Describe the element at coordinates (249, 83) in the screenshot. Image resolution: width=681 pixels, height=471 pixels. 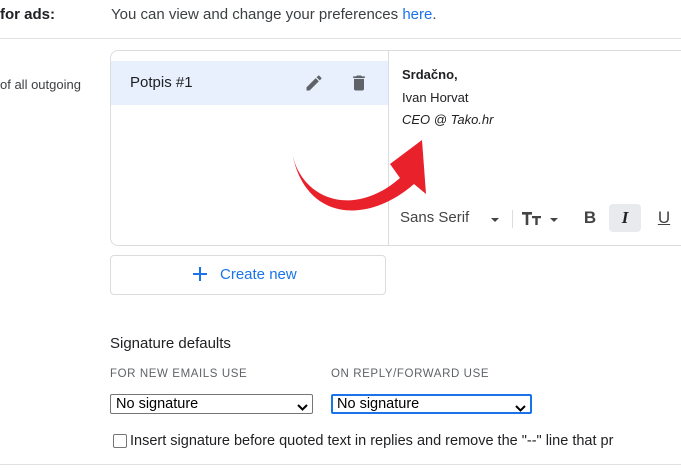
I see `signature-list-item: Potpis #1` at that location.